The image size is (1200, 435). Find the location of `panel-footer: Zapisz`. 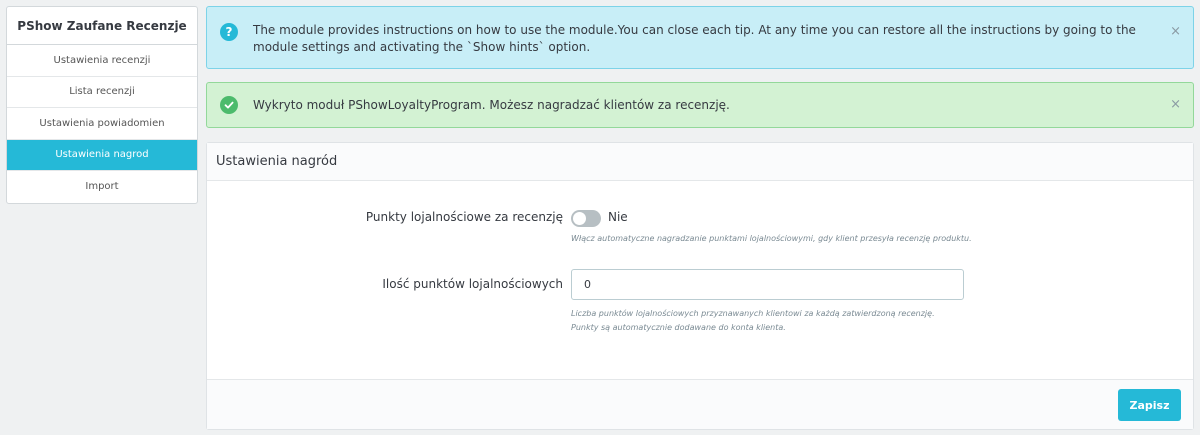

panel-footer: Zapisz is located at coordinates (700, 404).